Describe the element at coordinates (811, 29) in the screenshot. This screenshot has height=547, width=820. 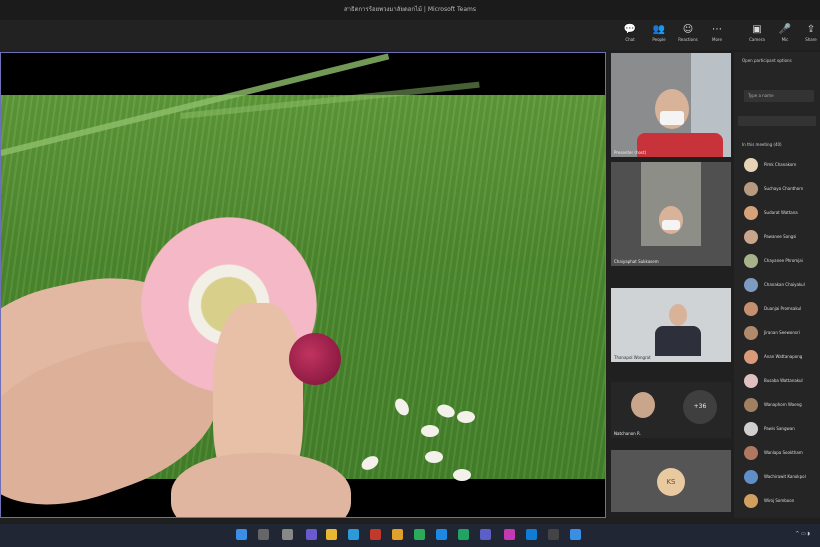
I see `share-icon: ⇪` at that location.